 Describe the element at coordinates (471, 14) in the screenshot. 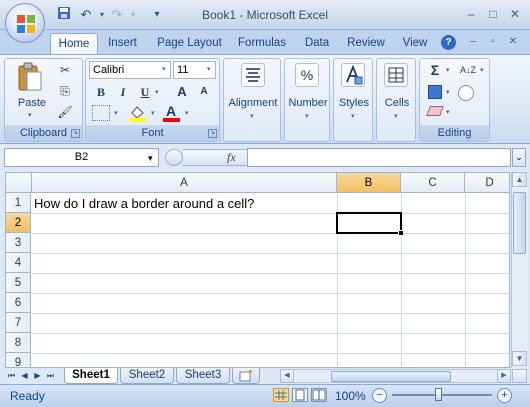

I see `minimize-button: –` at that location.